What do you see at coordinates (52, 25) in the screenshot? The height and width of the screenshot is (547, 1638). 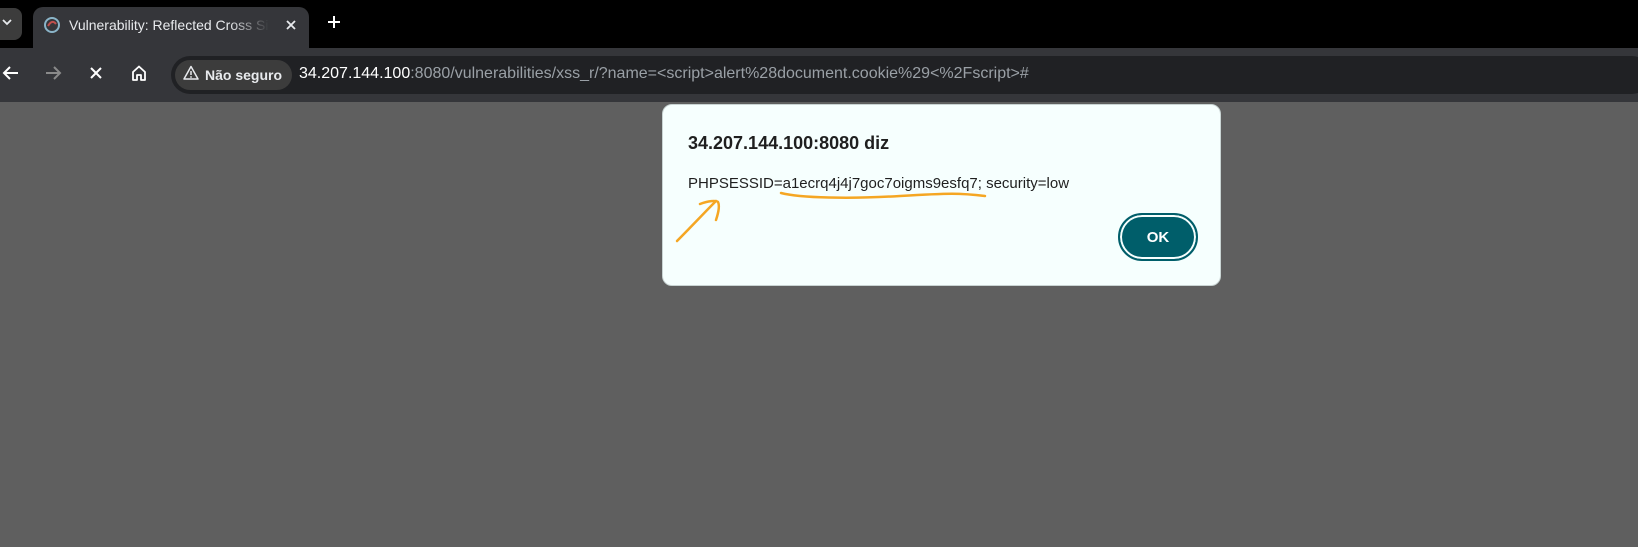 I see `dvwa-favicon-icon` at bounding box center [52, 25].